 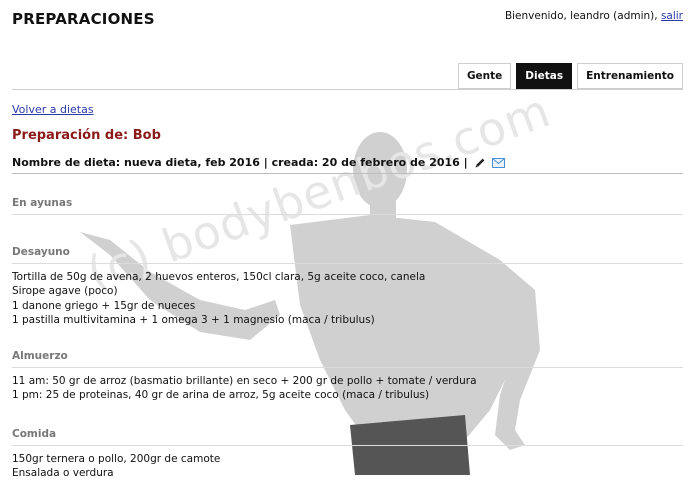 What do you see at coordinates (347, 173) in the screenshot?
I see `diet-divider` at bounding box center [347, 173].